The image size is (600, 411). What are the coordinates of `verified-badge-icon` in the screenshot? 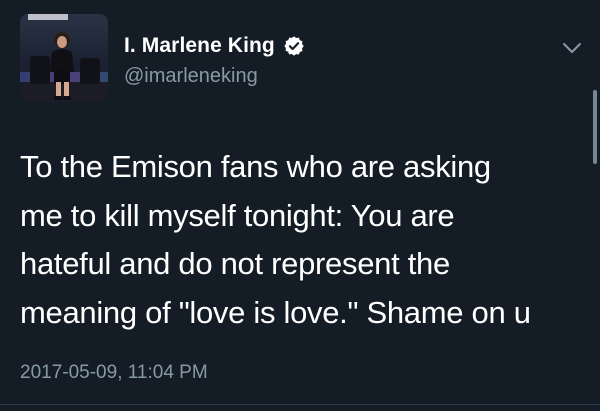 It's located at (294, 46).